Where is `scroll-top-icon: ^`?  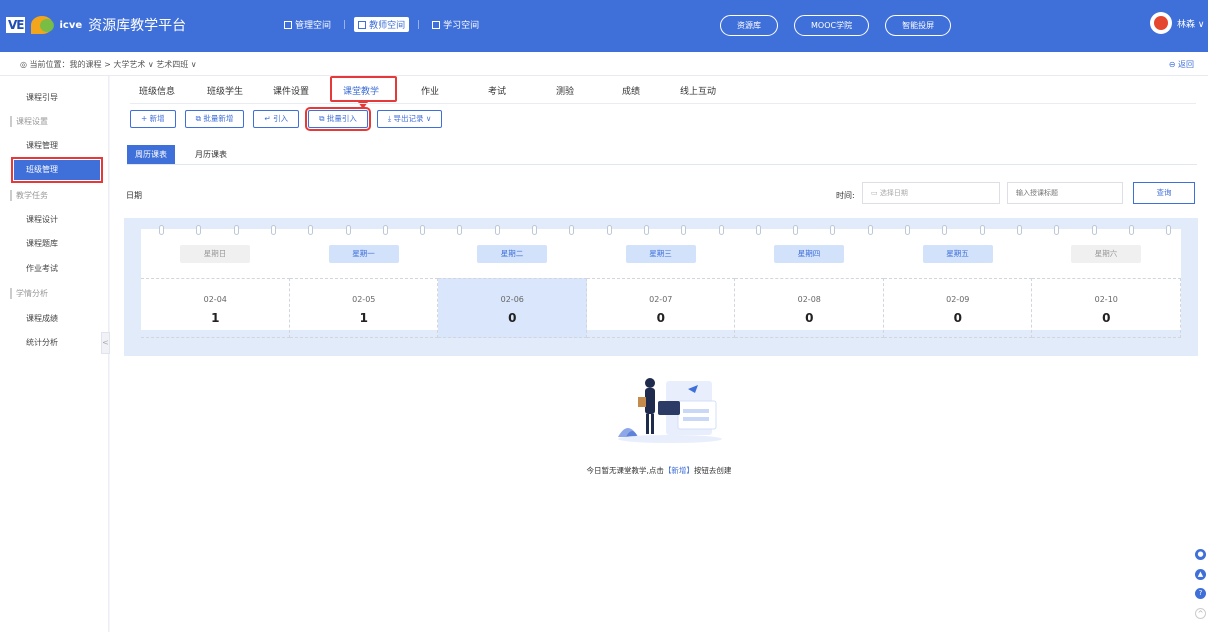 scroll-top-icon: ^ is located at coordinates (1200, 613).